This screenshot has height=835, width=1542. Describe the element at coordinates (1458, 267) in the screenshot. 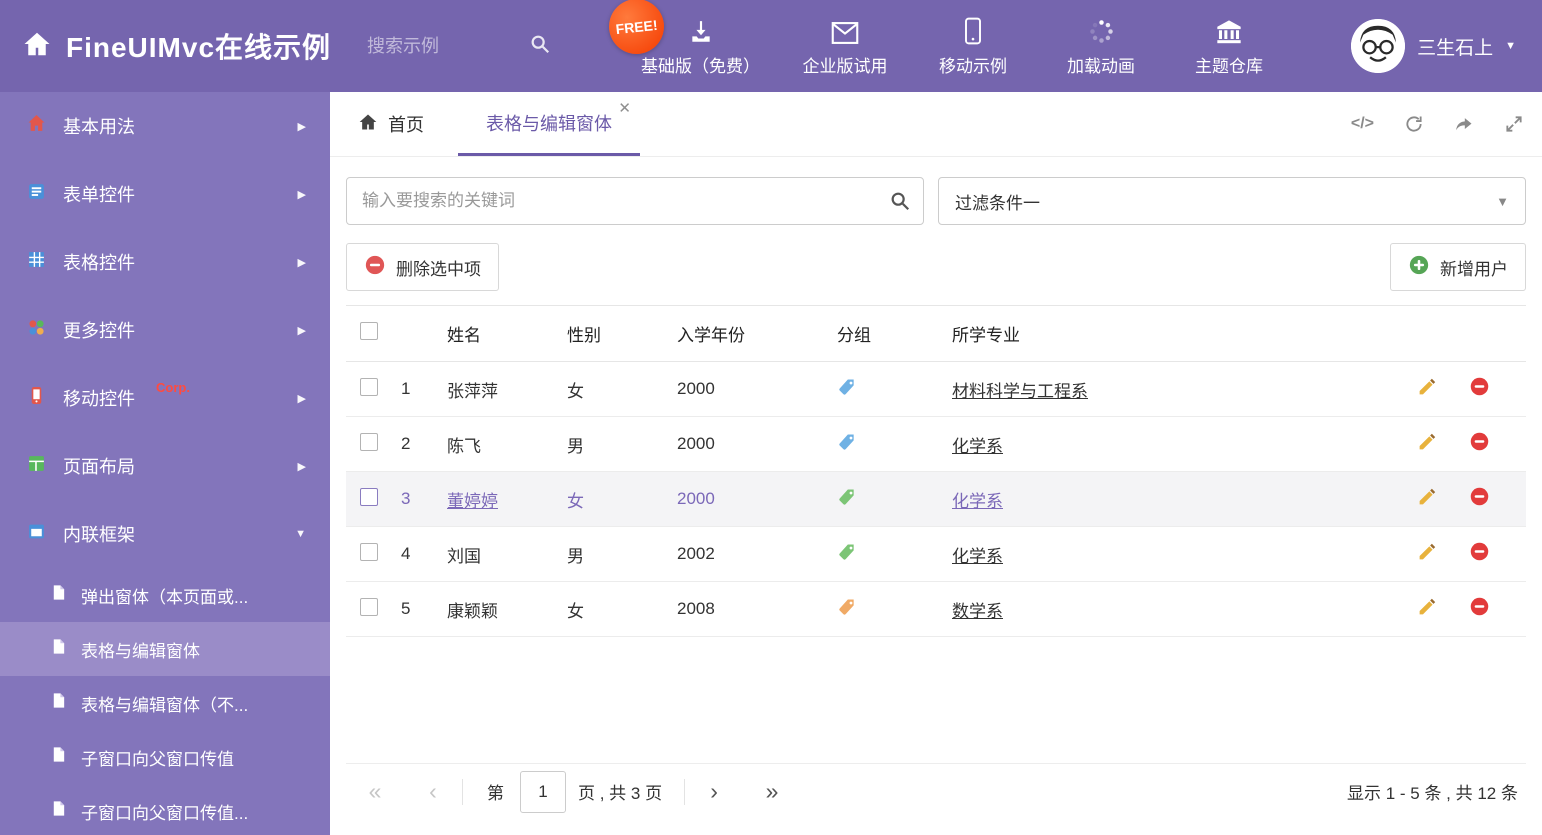

I see `add-user-button: 新增用户` at that location.